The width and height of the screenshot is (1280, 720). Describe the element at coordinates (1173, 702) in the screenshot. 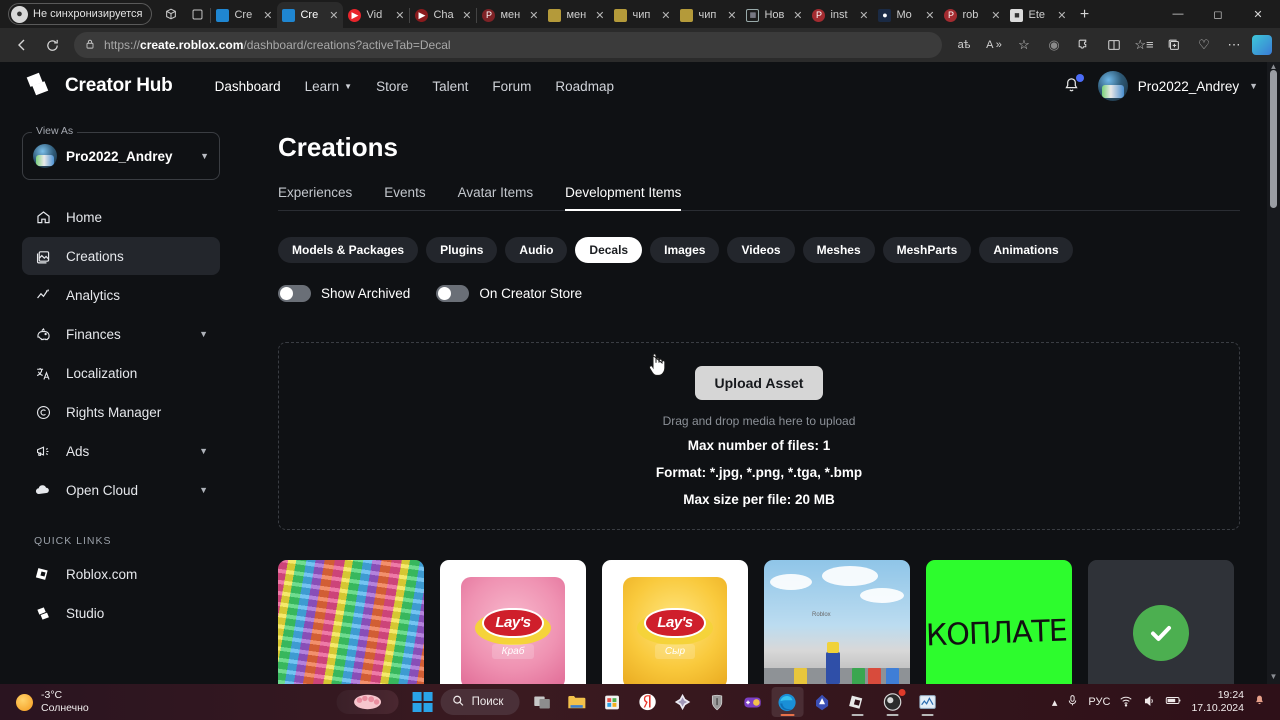

I see `battery-icon` at that location.